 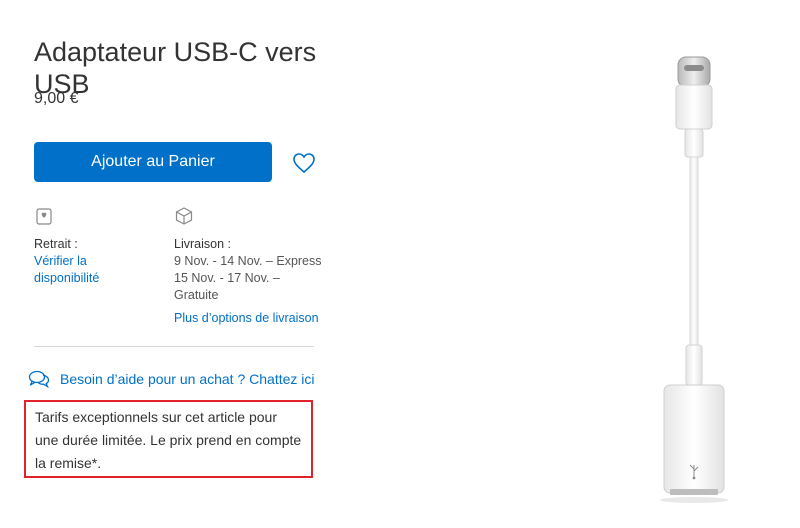 What do you see at coordinates (56, 244) in the screenshot?
I see `pickup-label: Retrait :` at bounding box center [56, 244].